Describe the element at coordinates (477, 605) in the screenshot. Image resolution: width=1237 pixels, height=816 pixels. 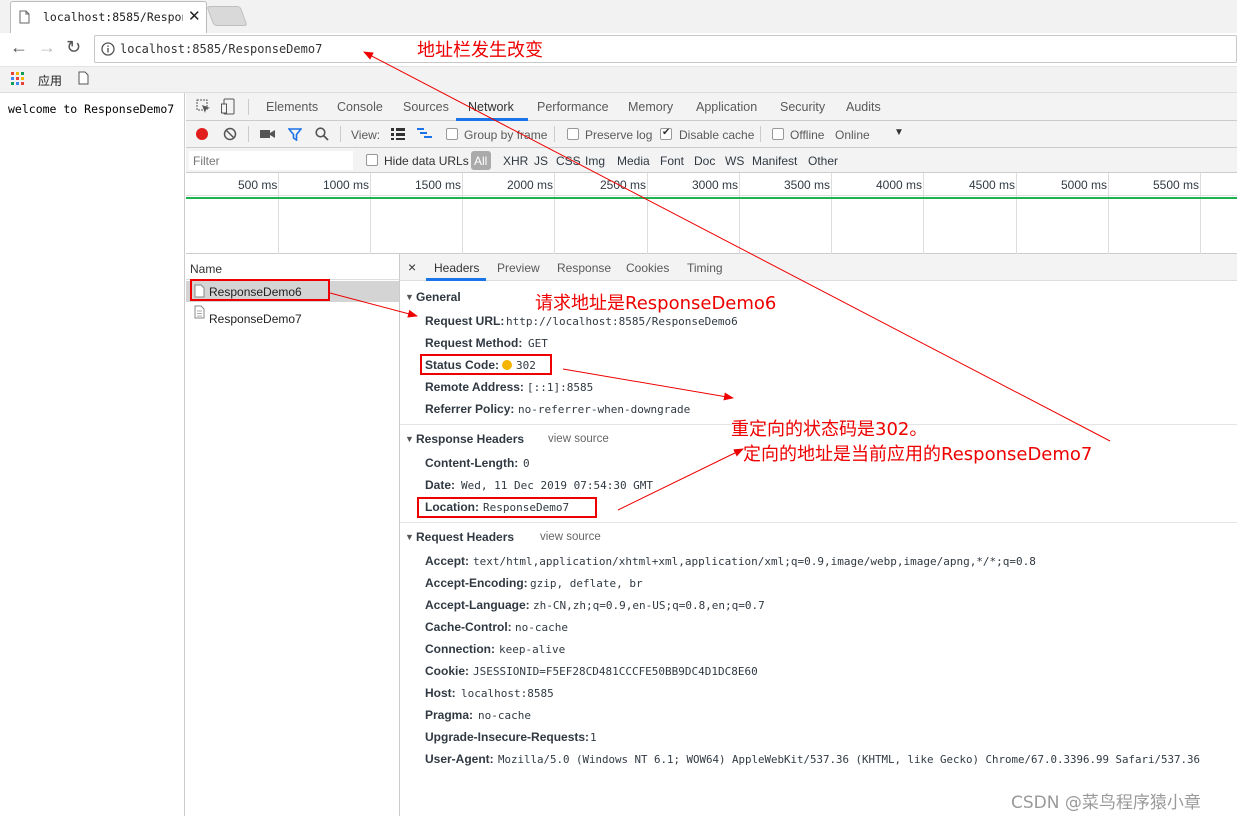
I see `header-key: Accept-Language:` at that location.